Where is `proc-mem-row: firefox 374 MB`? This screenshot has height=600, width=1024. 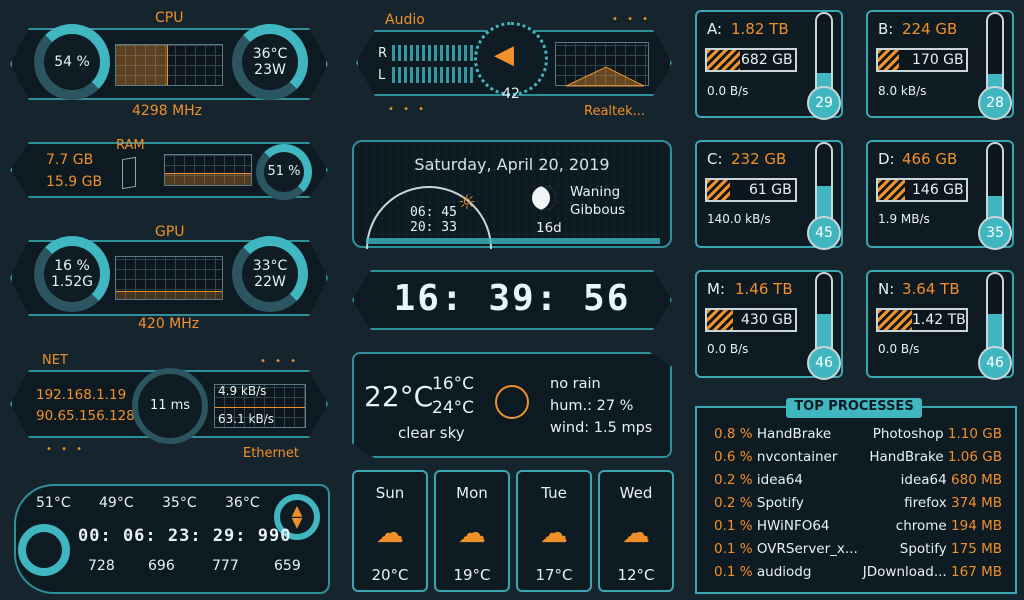 proc-mem-row: firefox 374 MB is located at coordinates (953, 503).